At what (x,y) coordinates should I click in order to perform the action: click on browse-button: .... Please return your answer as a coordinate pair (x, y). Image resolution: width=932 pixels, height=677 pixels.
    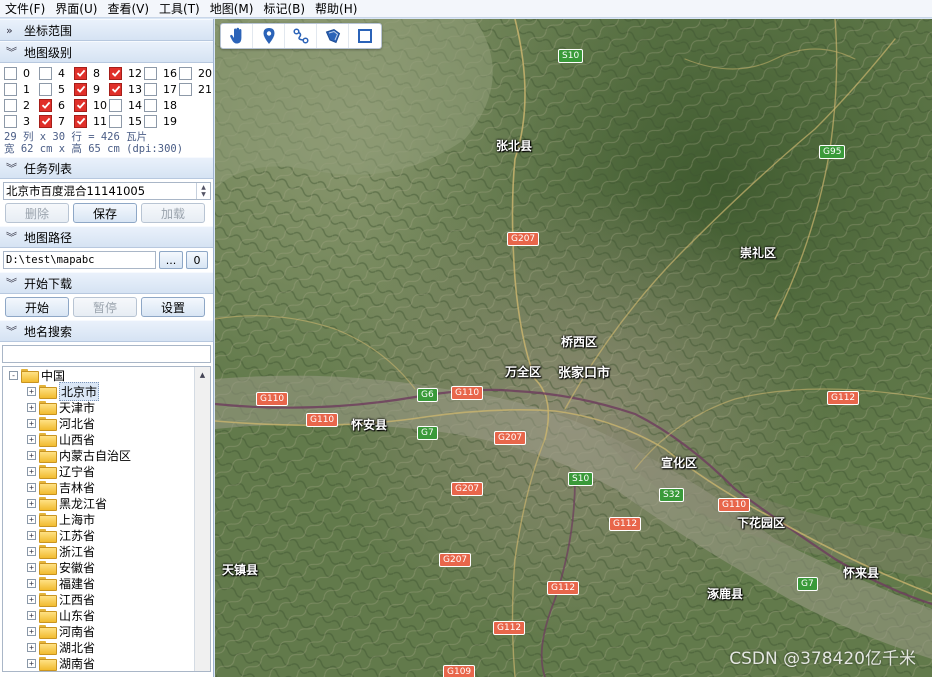
    Looking at the image, I should click on (171, 260).